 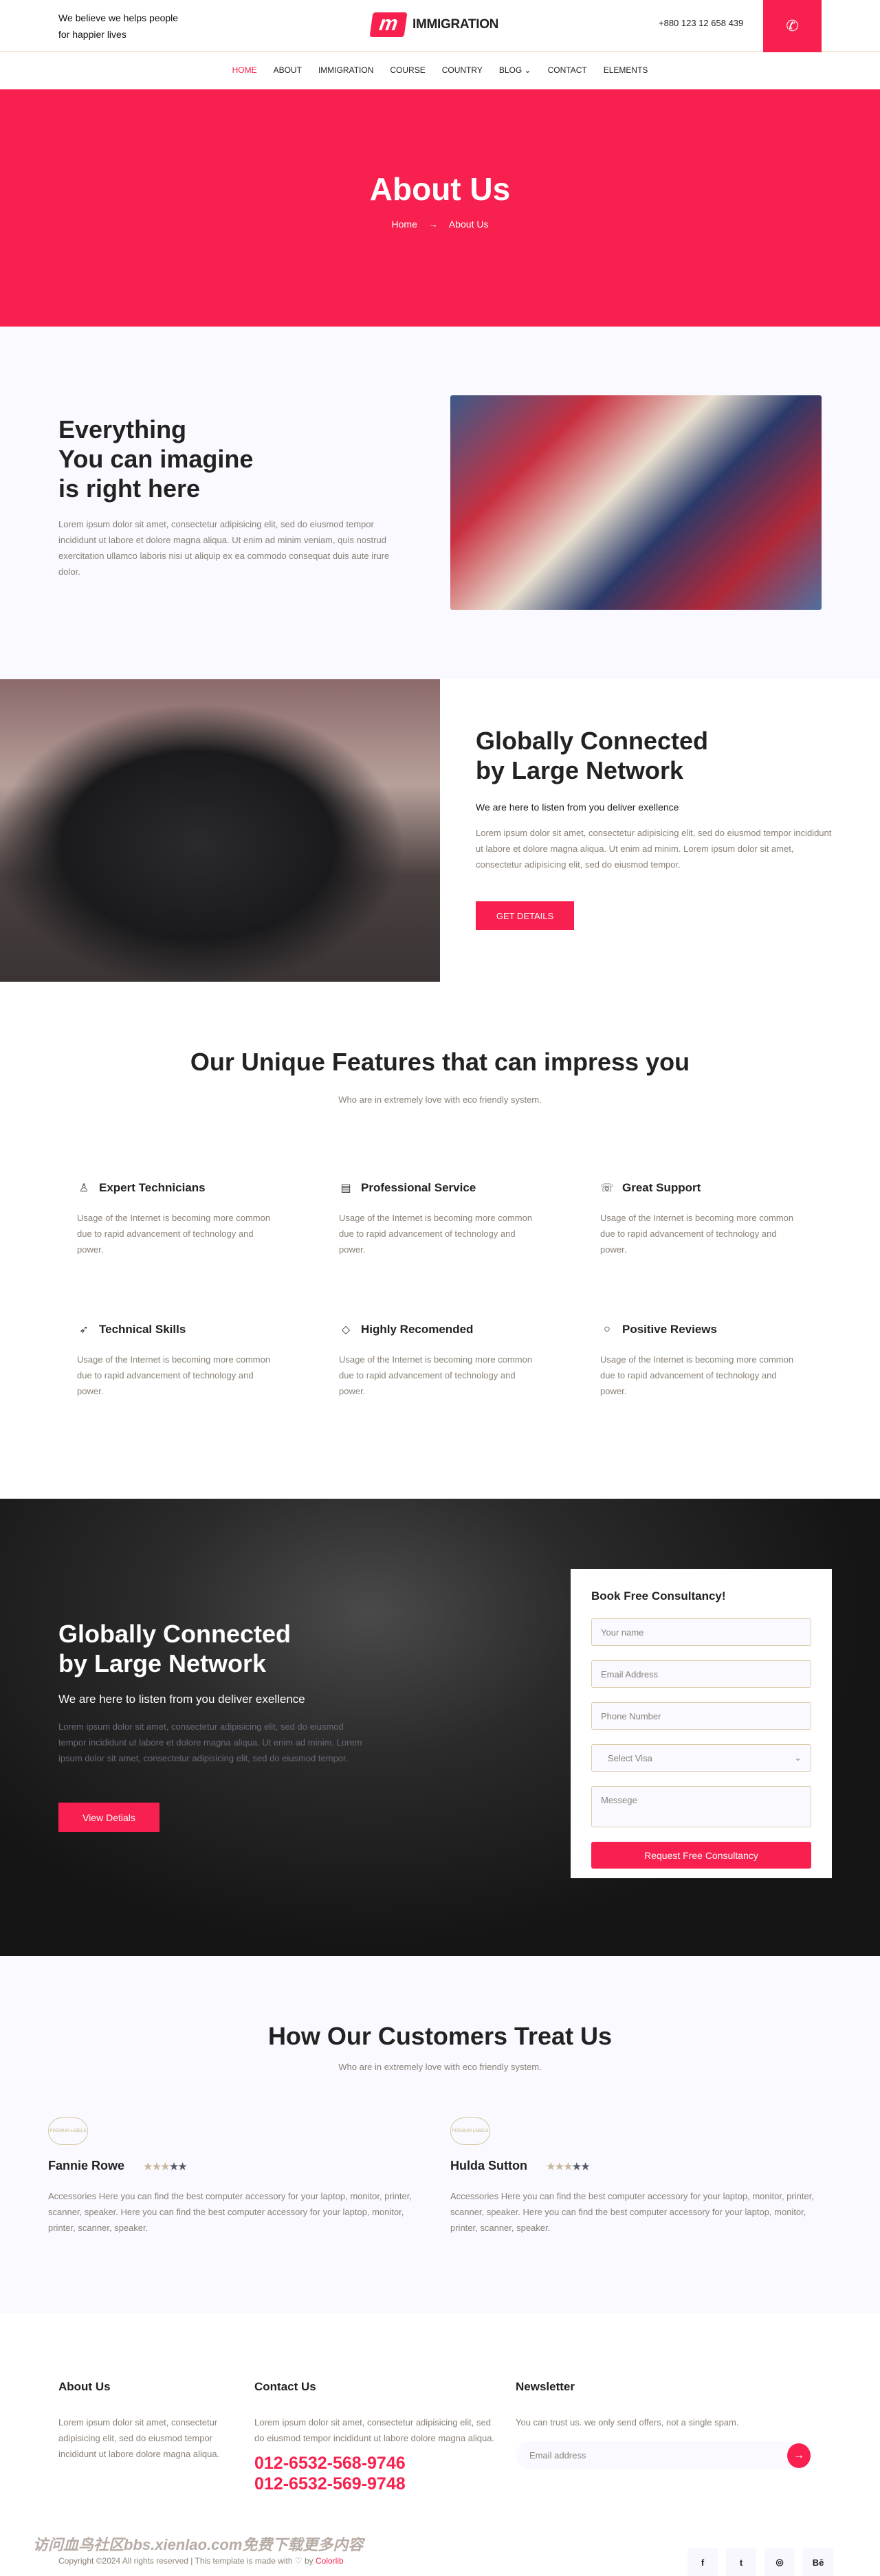 What do you see at coordinates (798, 1757) in the screenshot?
I see `chevron-down-icon: ⌄` at bounding box center [798, 1757].